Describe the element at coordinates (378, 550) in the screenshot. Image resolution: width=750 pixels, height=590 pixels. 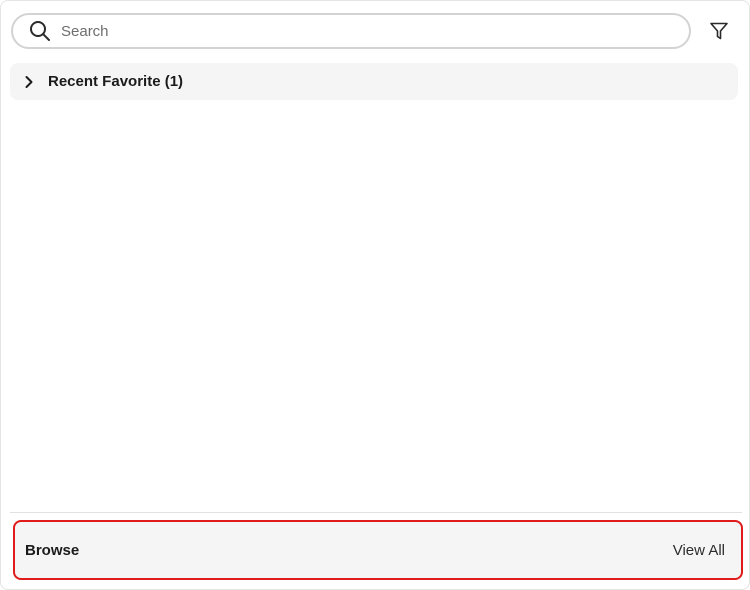
I see `browse-bar: Browse View All` at that location.